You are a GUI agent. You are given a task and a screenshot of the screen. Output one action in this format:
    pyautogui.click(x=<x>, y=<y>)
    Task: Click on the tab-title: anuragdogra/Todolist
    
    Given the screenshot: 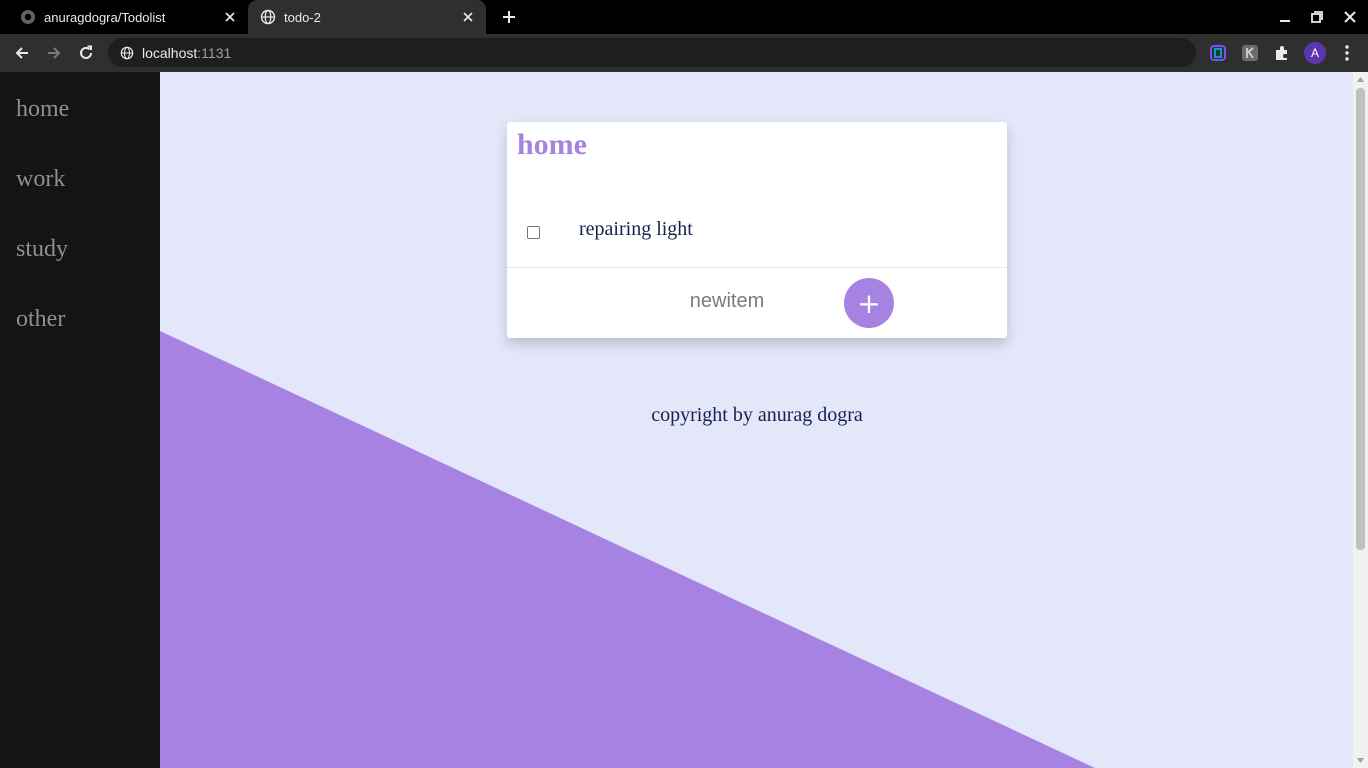 What is the action you would take?
    pyautogui.click(x=105, y=17)
    